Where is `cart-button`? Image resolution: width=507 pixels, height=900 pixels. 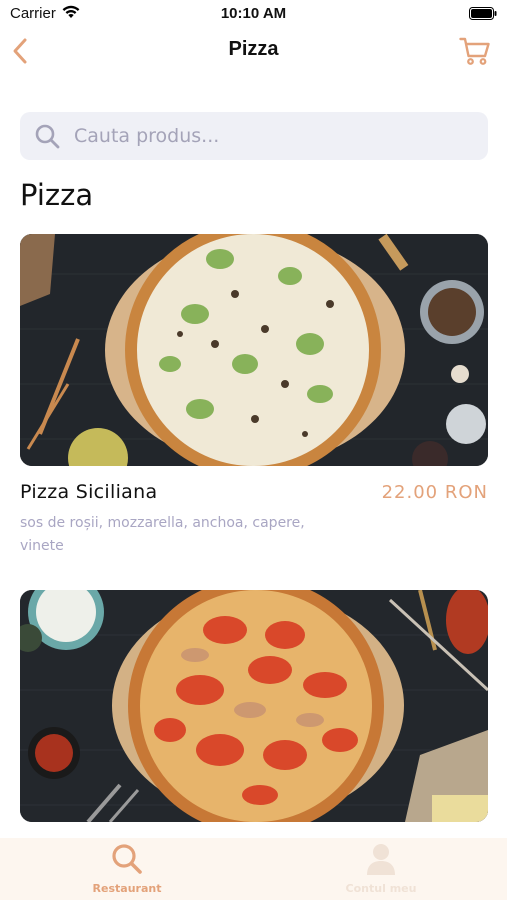
cart-button is located at coordinates (475, 51).